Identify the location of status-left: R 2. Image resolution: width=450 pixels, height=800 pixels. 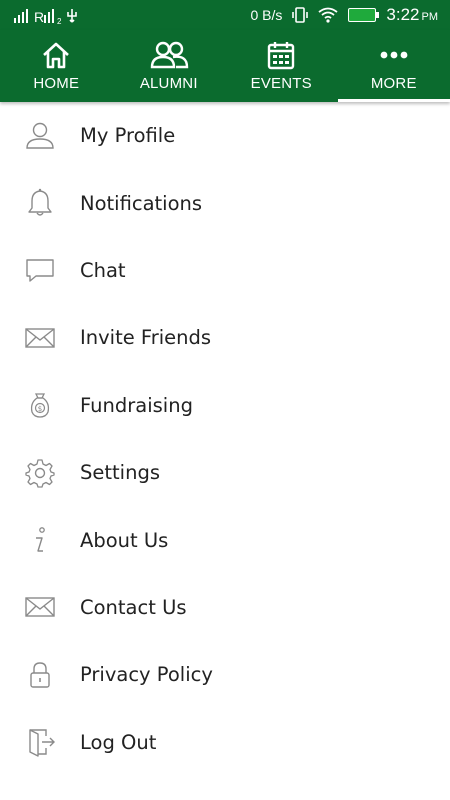
(49, 15).